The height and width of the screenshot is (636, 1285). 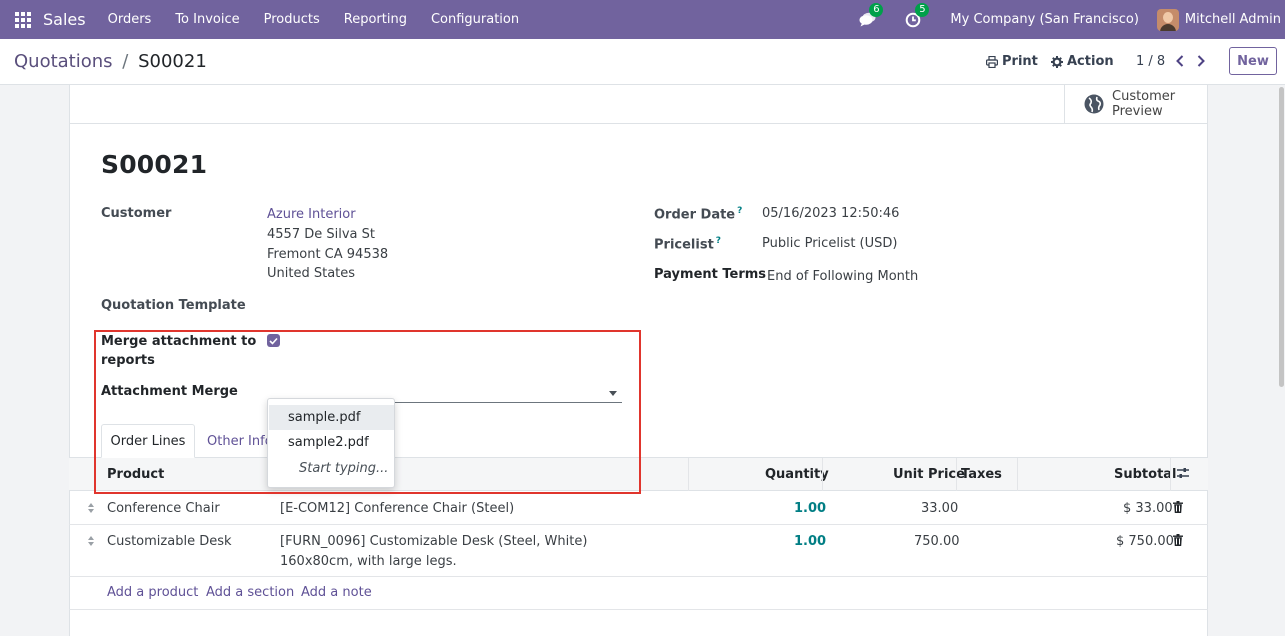 I want to click on menu-products: Products, so click(x=292, y=19).